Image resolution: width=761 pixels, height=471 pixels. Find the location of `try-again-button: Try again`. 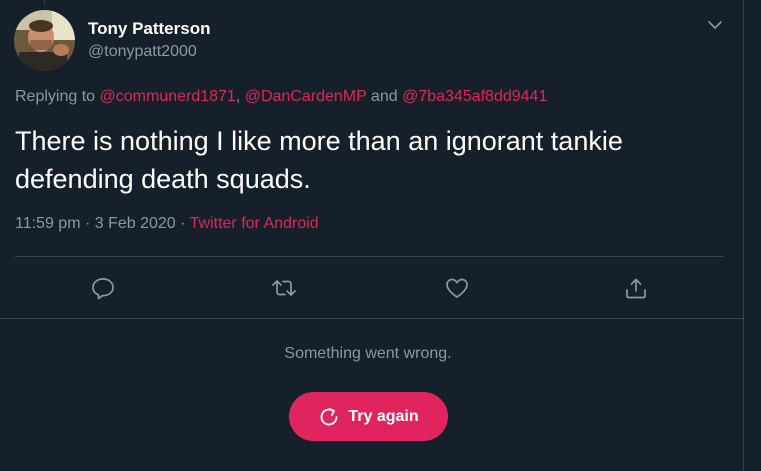

try-again-button: Try again is located at coordinates (368, 416).